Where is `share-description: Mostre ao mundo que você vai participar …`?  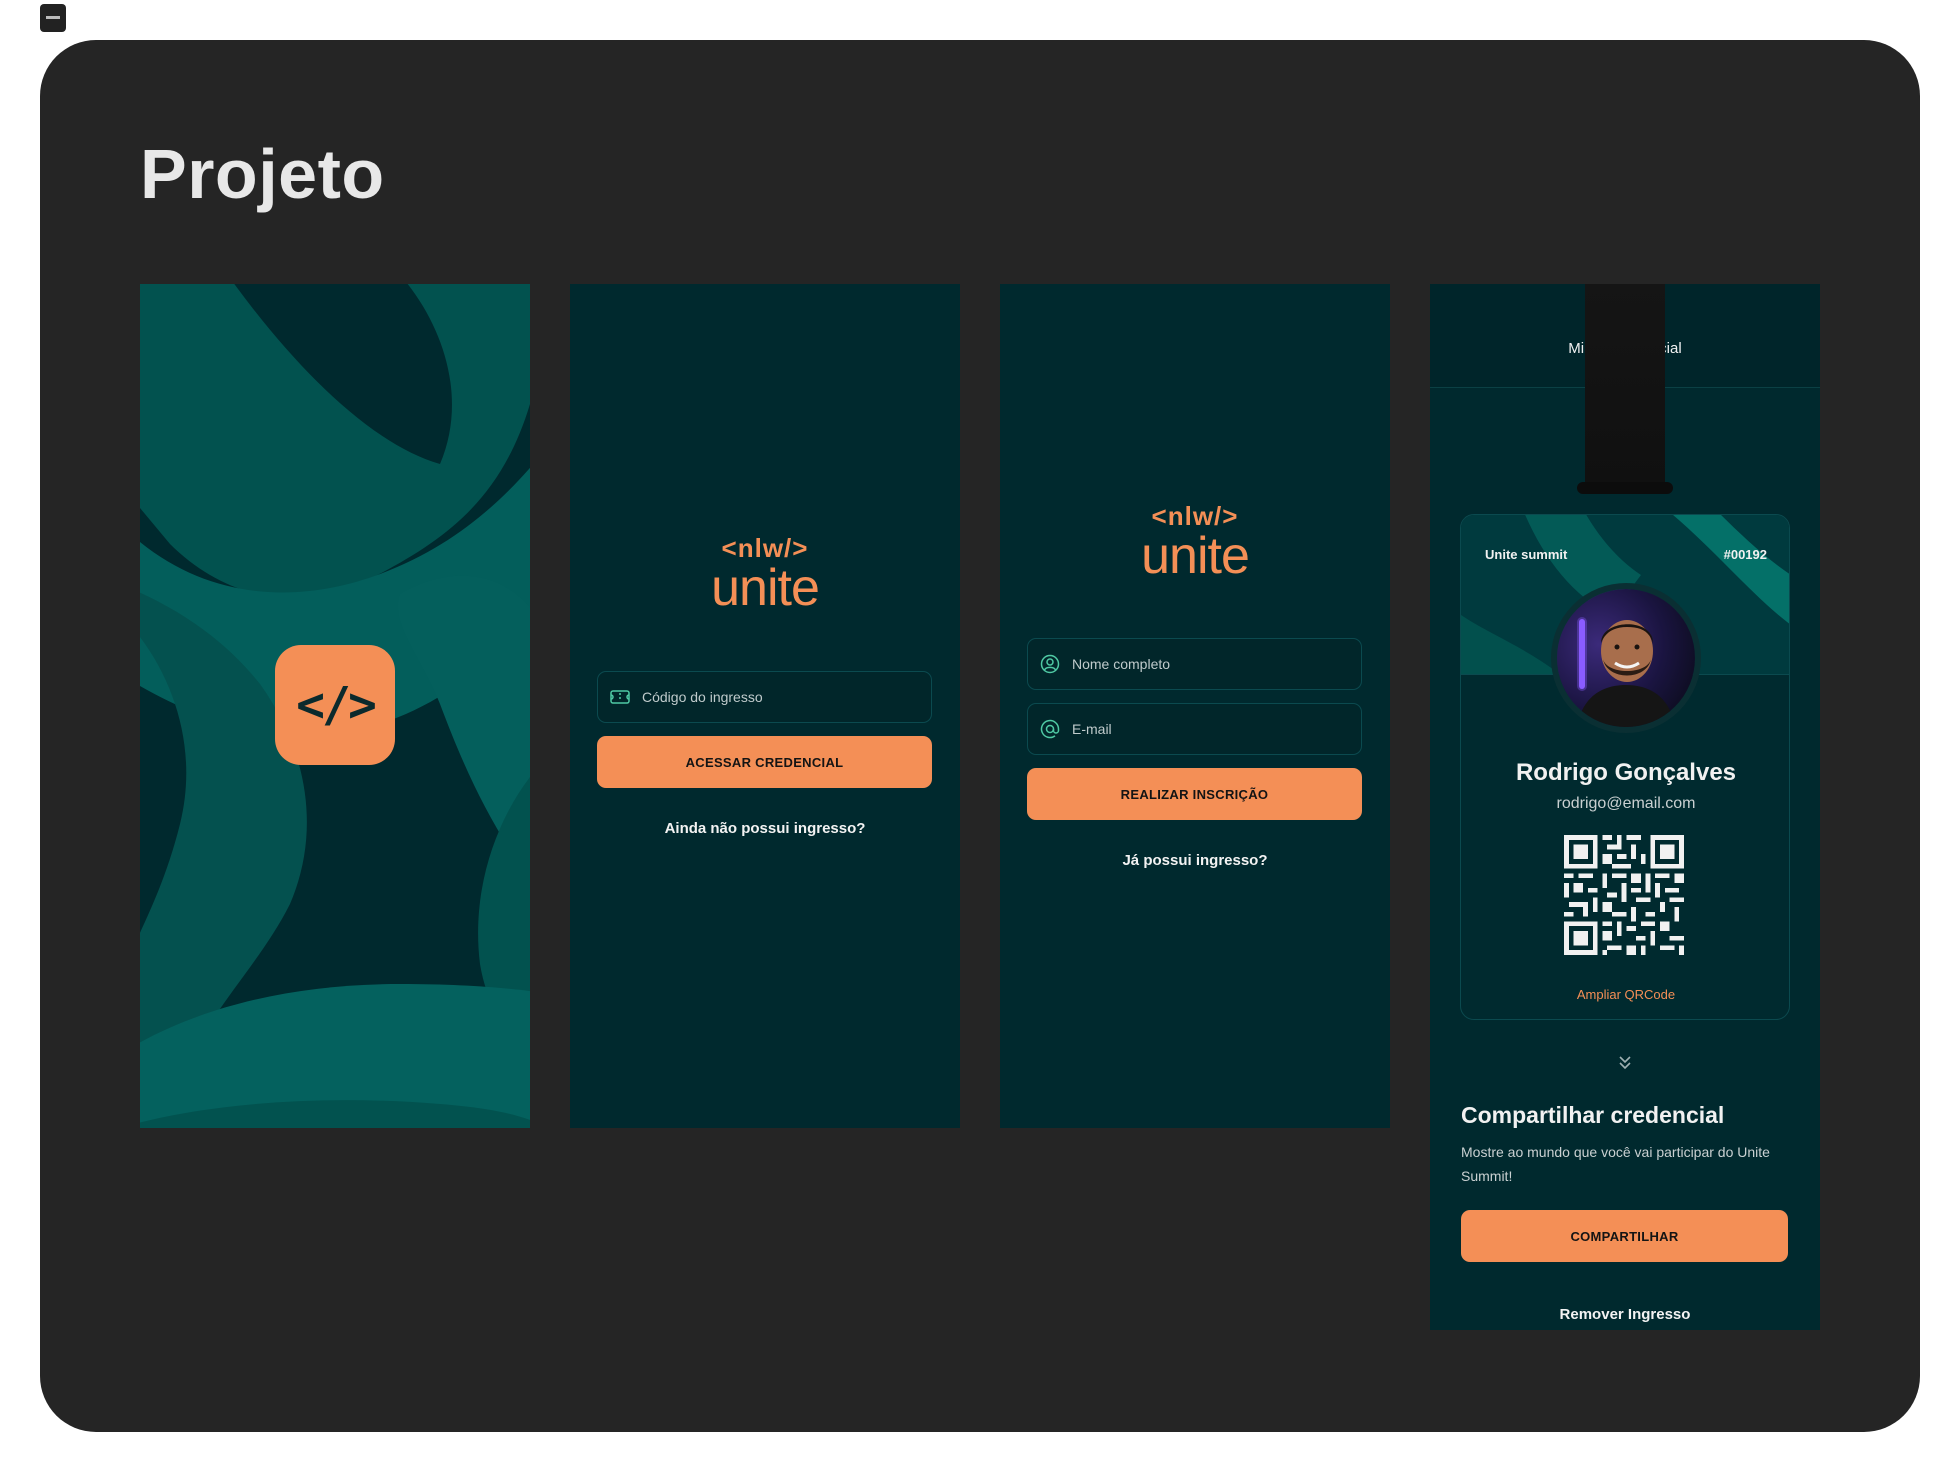
share-description: Mostre ao mundo que você vai participar … is located at coordinates (1615, 1164).